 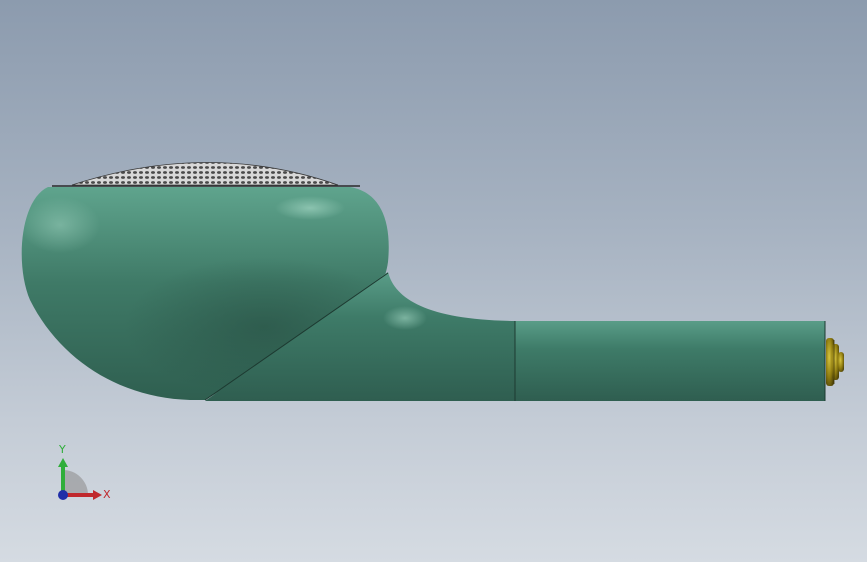 What do you see at coordinates (62, 449) in the screenshot?
I see `y-axis-label: Y` at bounding box center [62, 449].